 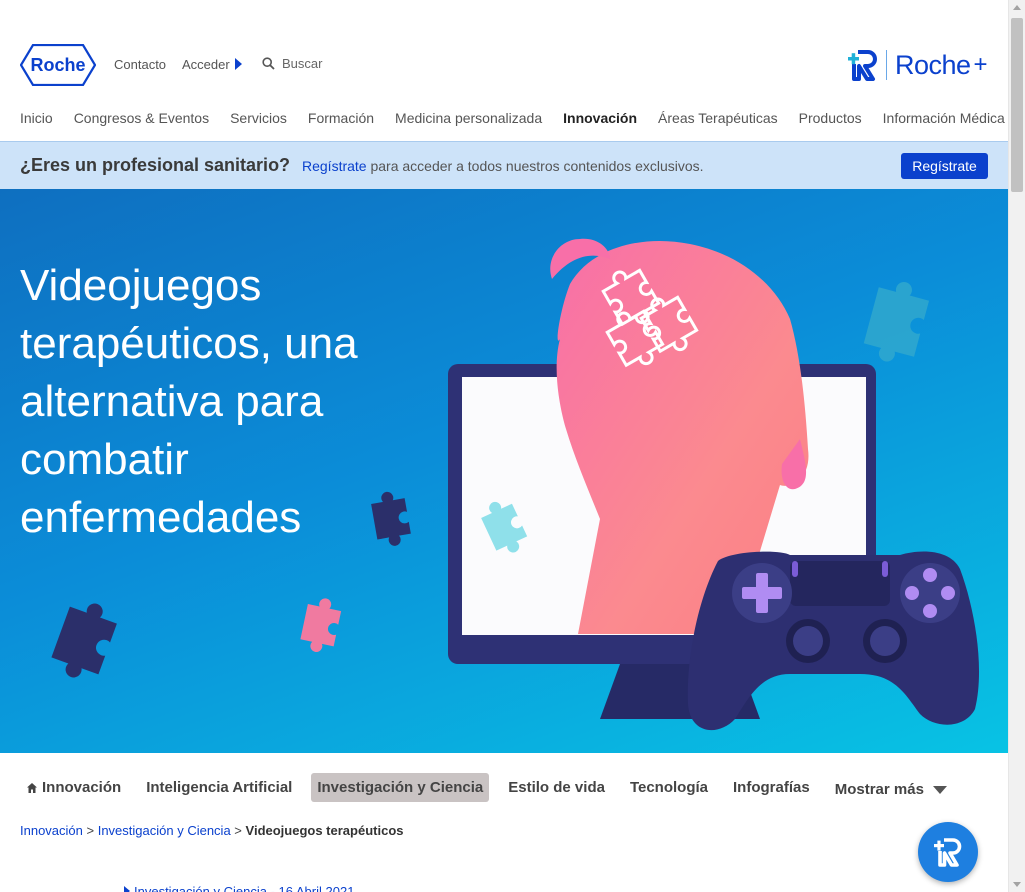 I want to click on banner-register-link: Regístrate, so click(x=334, y=166).